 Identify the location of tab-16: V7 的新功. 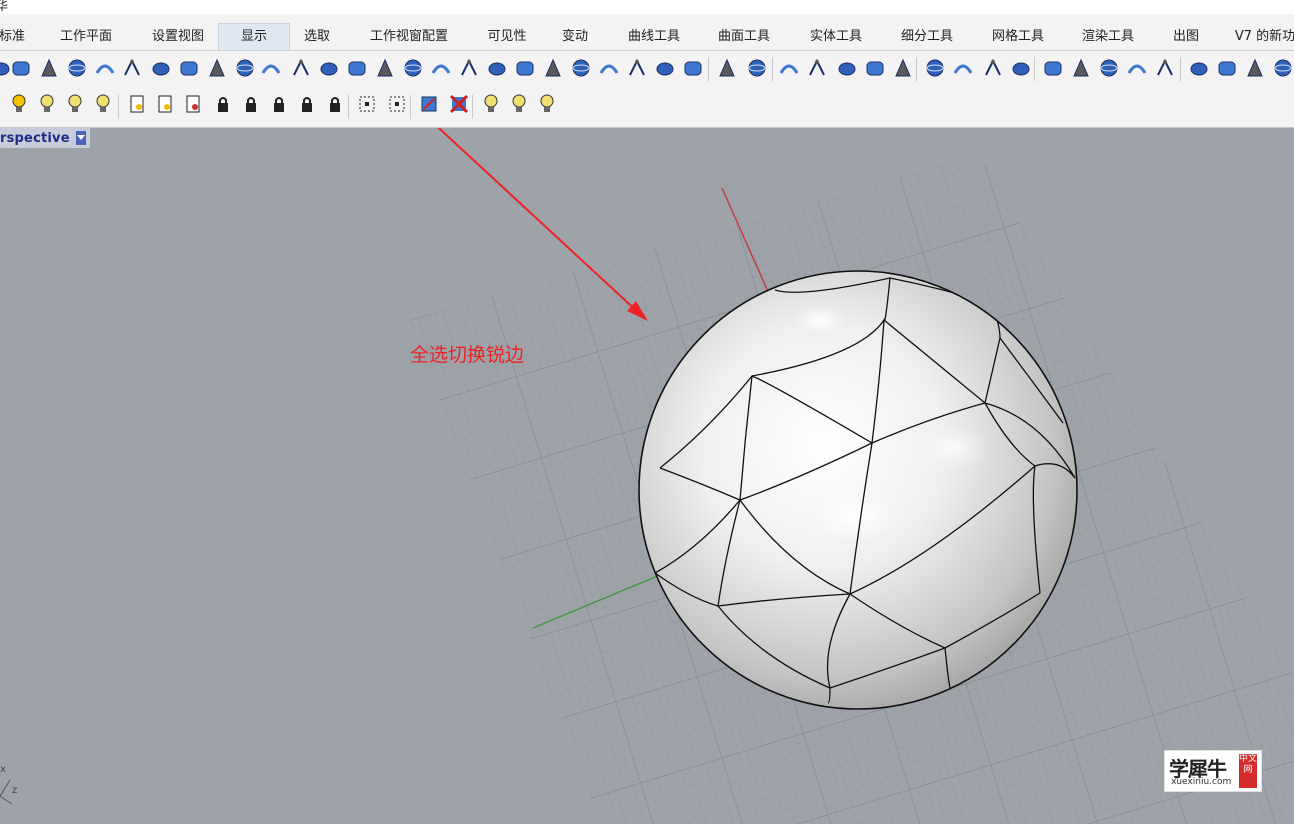
(1259, 37).